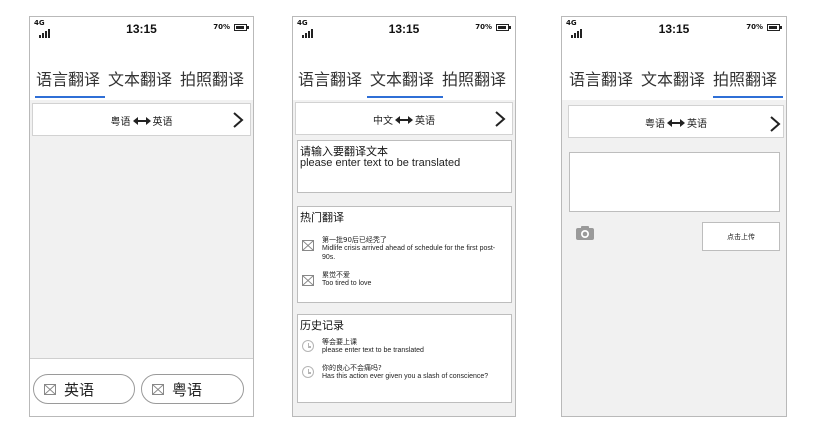 This screenshot has width=815, height=429. Describe the element at coordinates (322, 325) in the screenshot. I see `history-title: 历史记录` at that location.